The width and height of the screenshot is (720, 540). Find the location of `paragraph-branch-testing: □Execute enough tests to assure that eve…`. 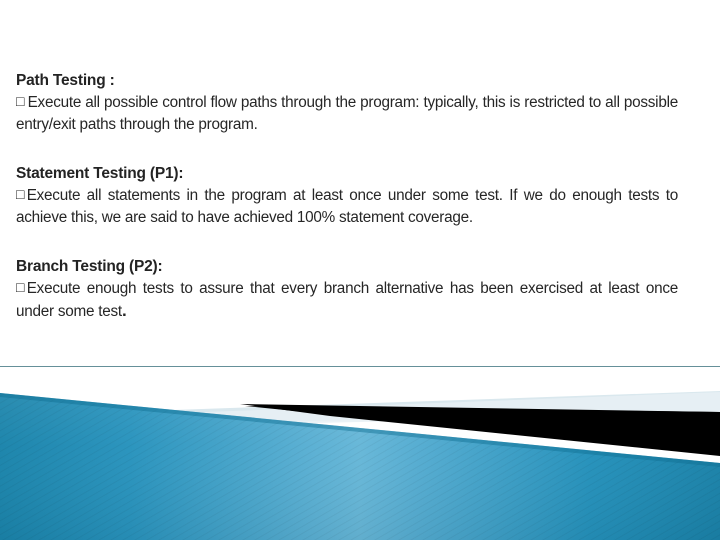

paragraph-branch-testing: □Execute enough tests to assure that eve… is located at coordinates (347, 300).